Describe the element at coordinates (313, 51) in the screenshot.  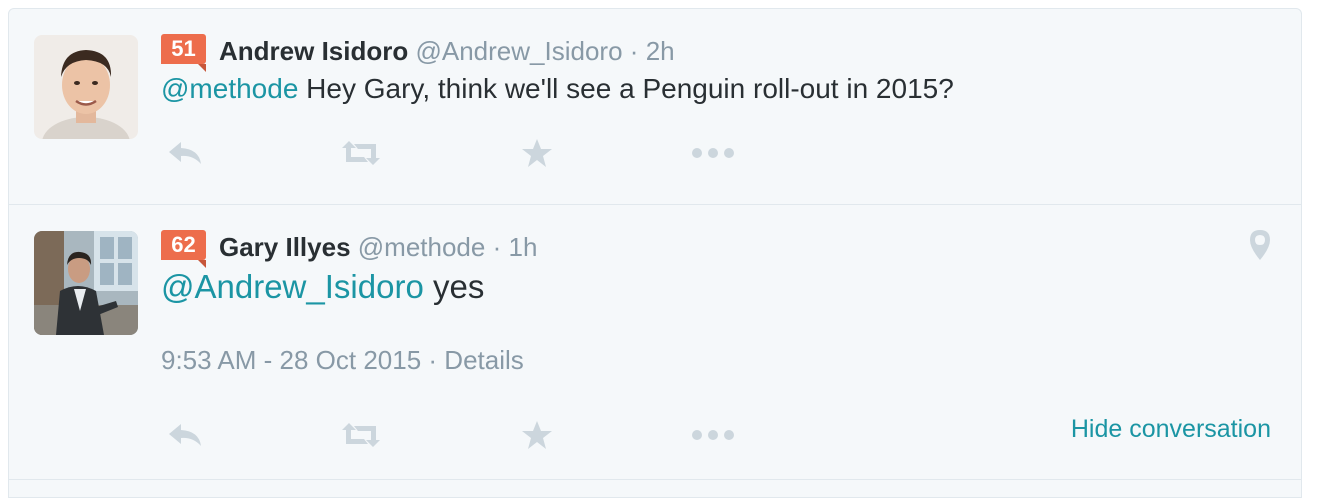
I see `author-name: Andrew Isidoro` at that location.